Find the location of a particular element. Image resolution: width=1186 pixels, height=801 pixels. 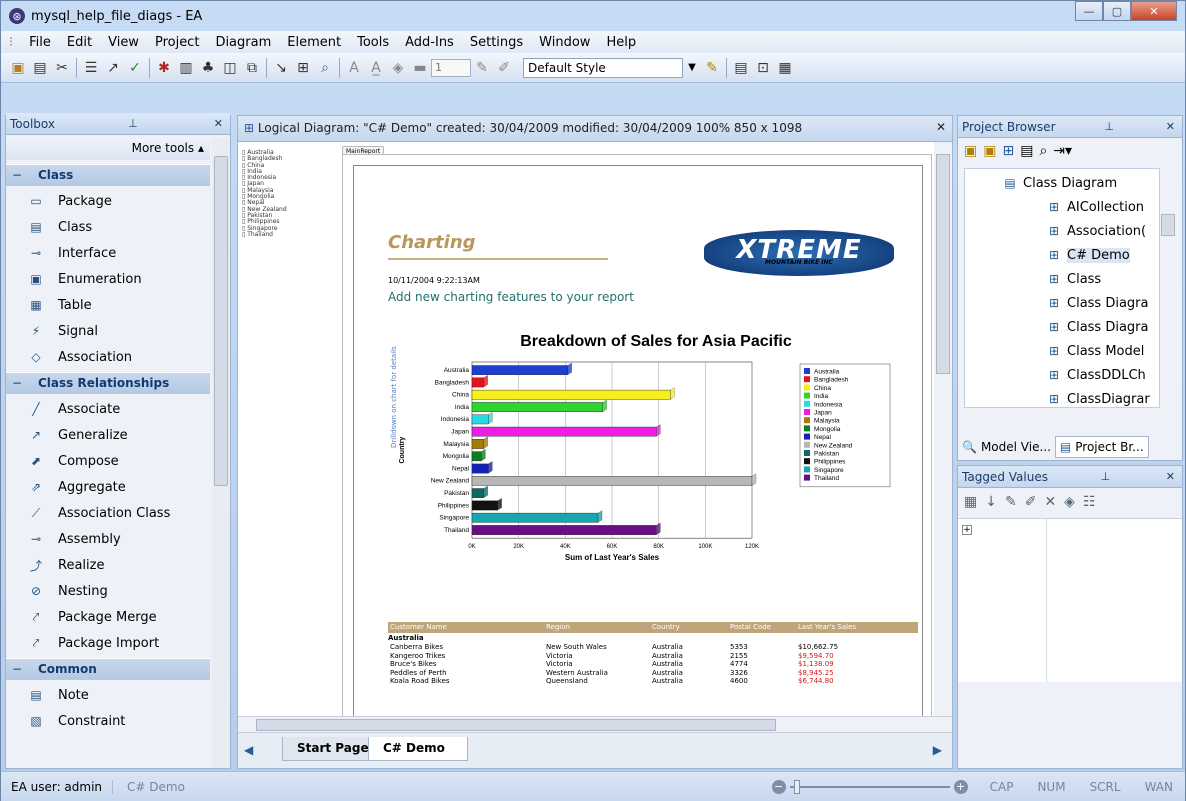

options-icon: ☷ is located at coordinates (1089, 502).